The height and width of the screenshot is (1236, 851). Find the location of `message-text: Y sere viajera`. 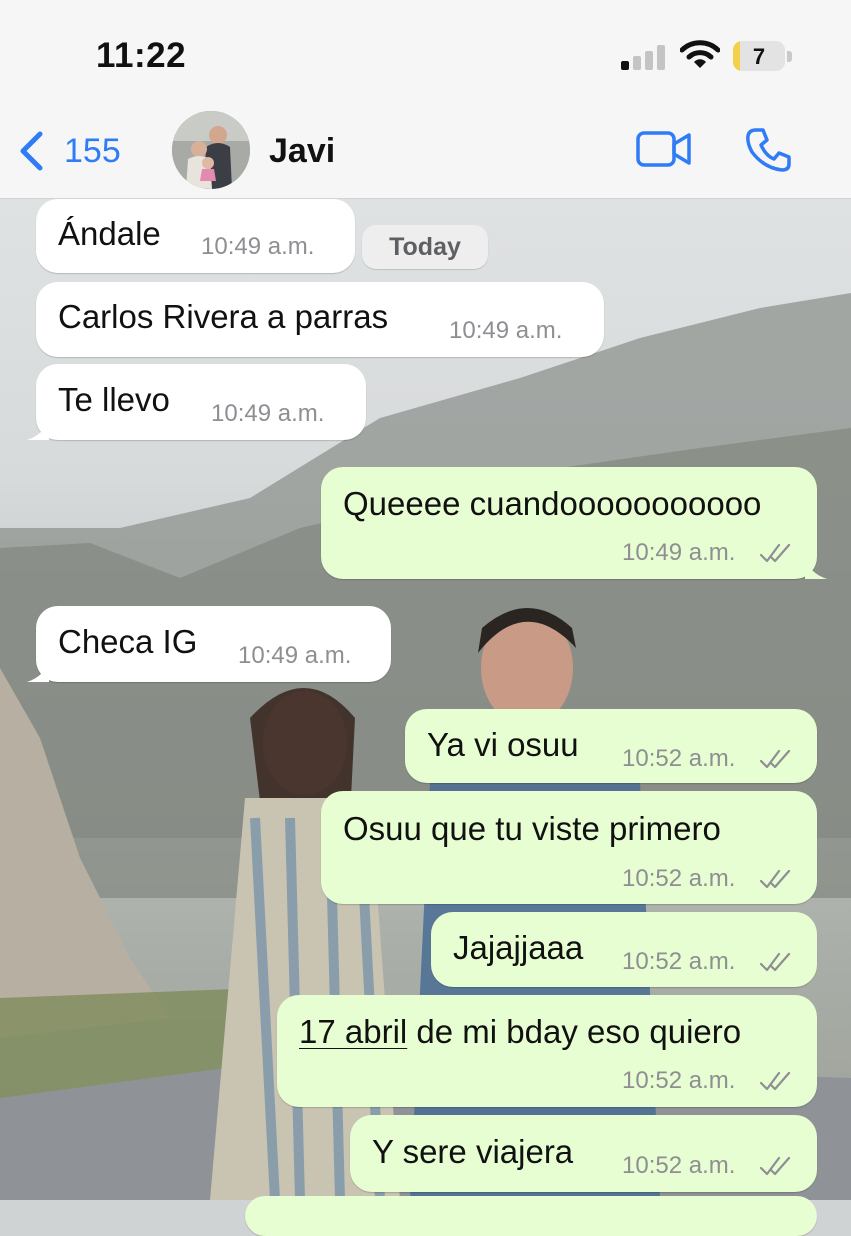

message-text: Y sere viajera is located at coordinates (473, 1151).